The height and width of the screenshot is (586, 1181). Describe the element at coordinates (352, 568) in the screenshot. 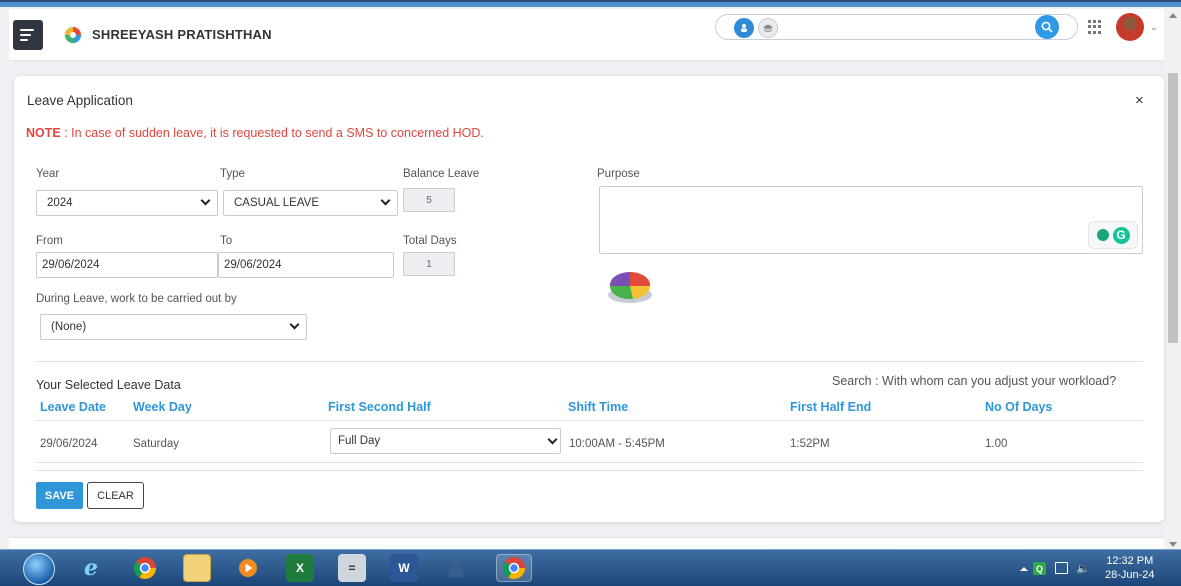

I see `calculator-icon: =` at that location.